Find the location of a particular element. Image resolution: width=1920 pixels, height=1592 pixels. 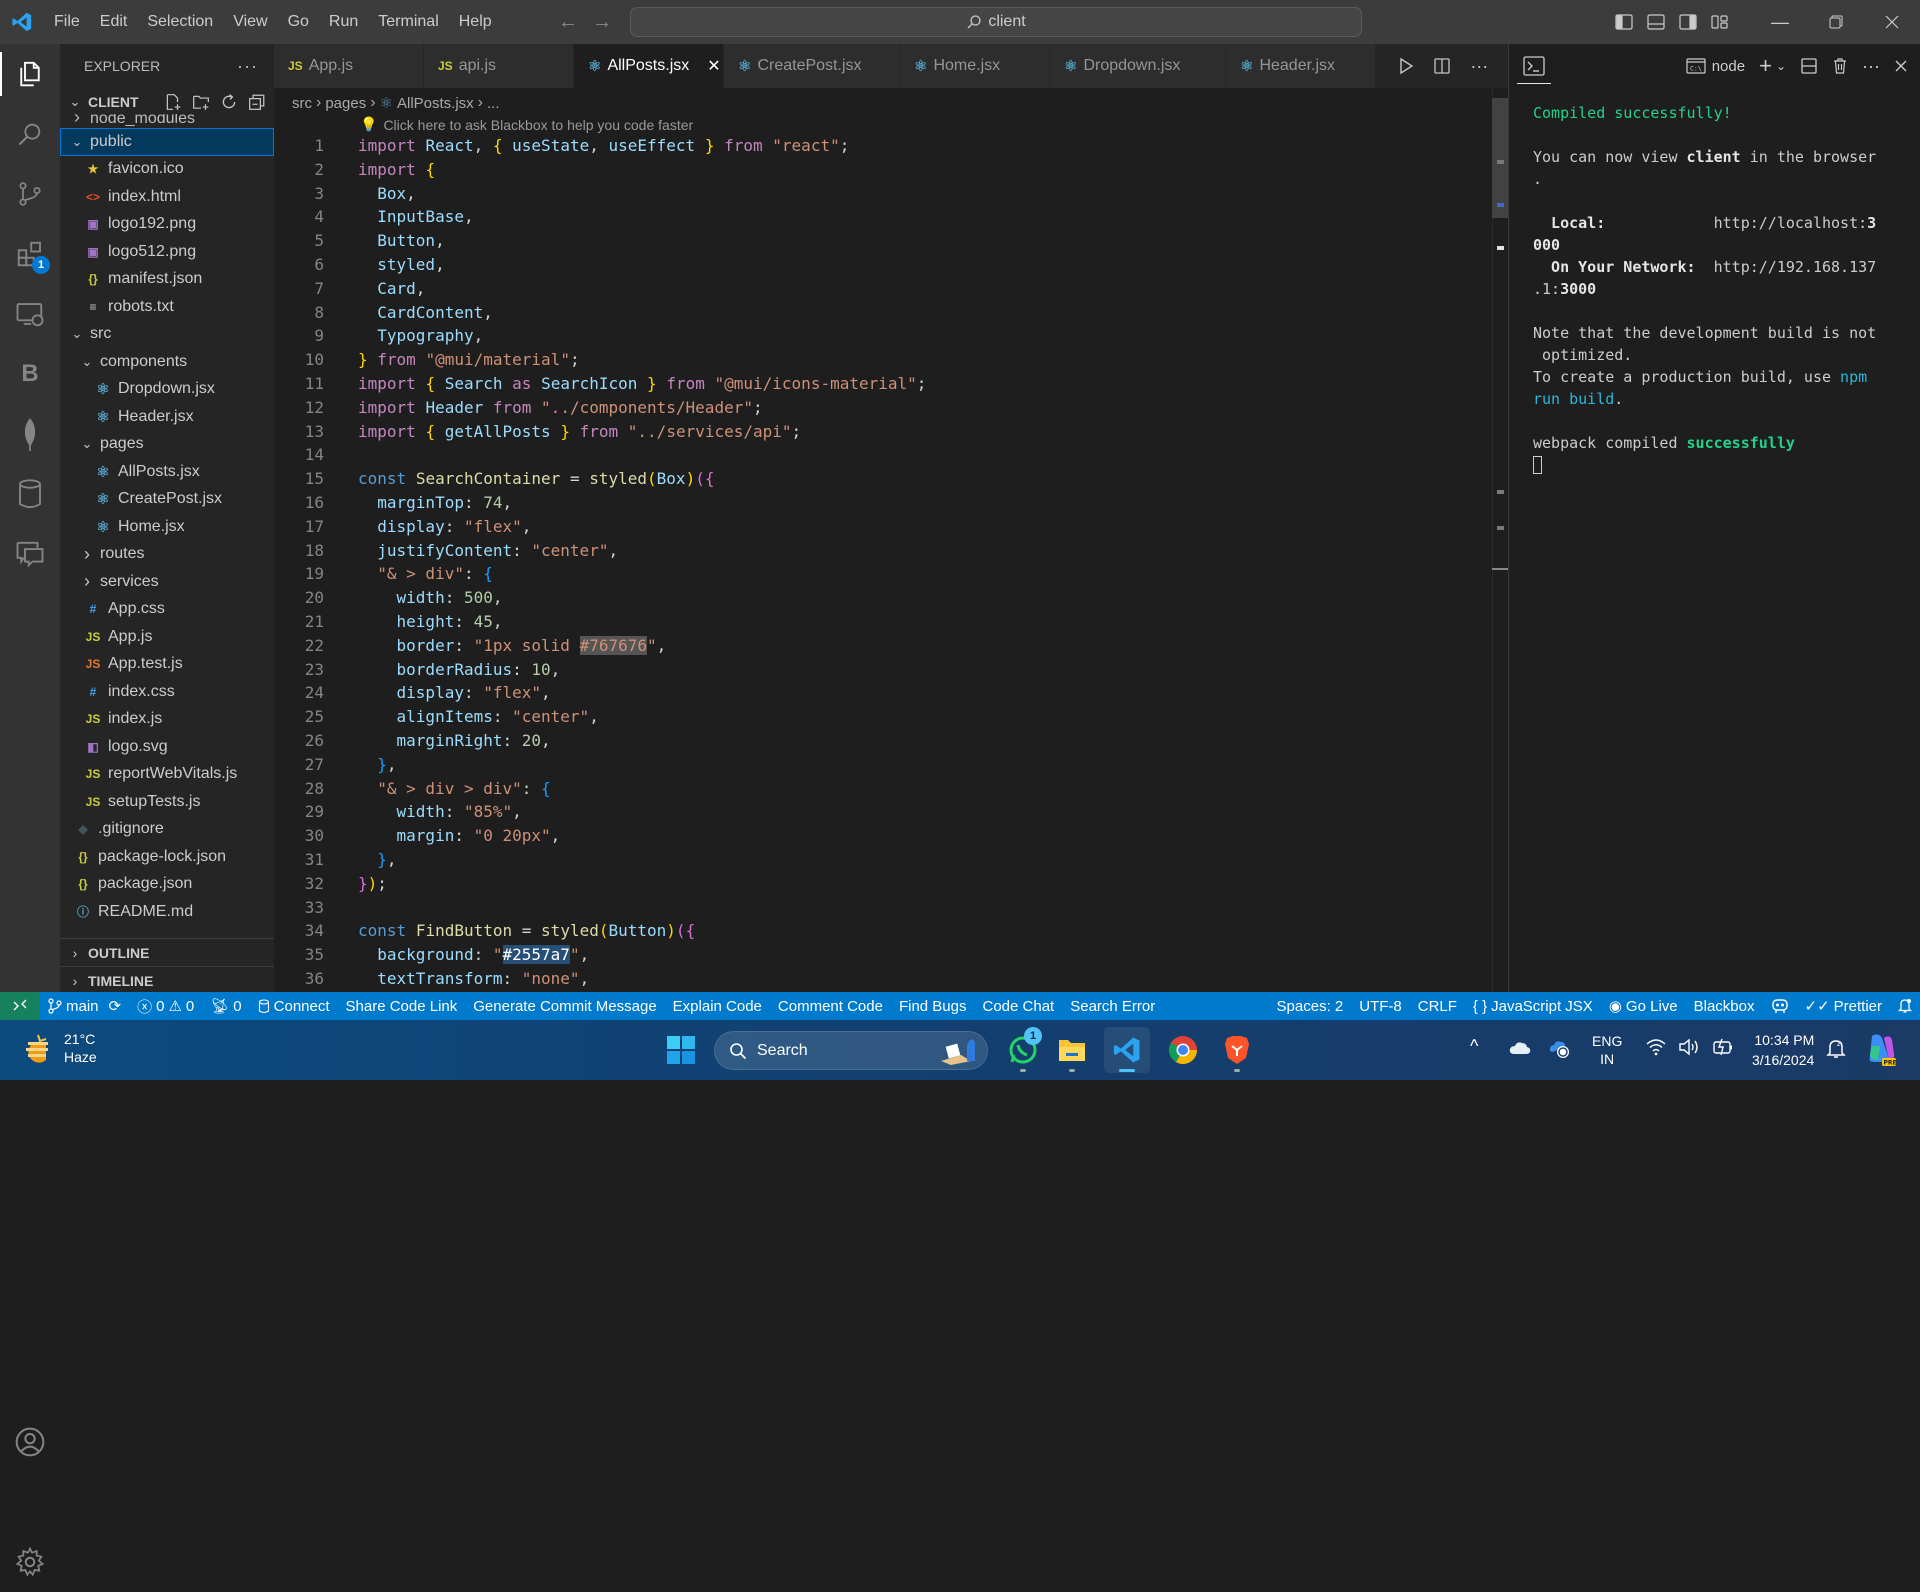

breadcrumb-item: pages is located at coordinates (345, 103).